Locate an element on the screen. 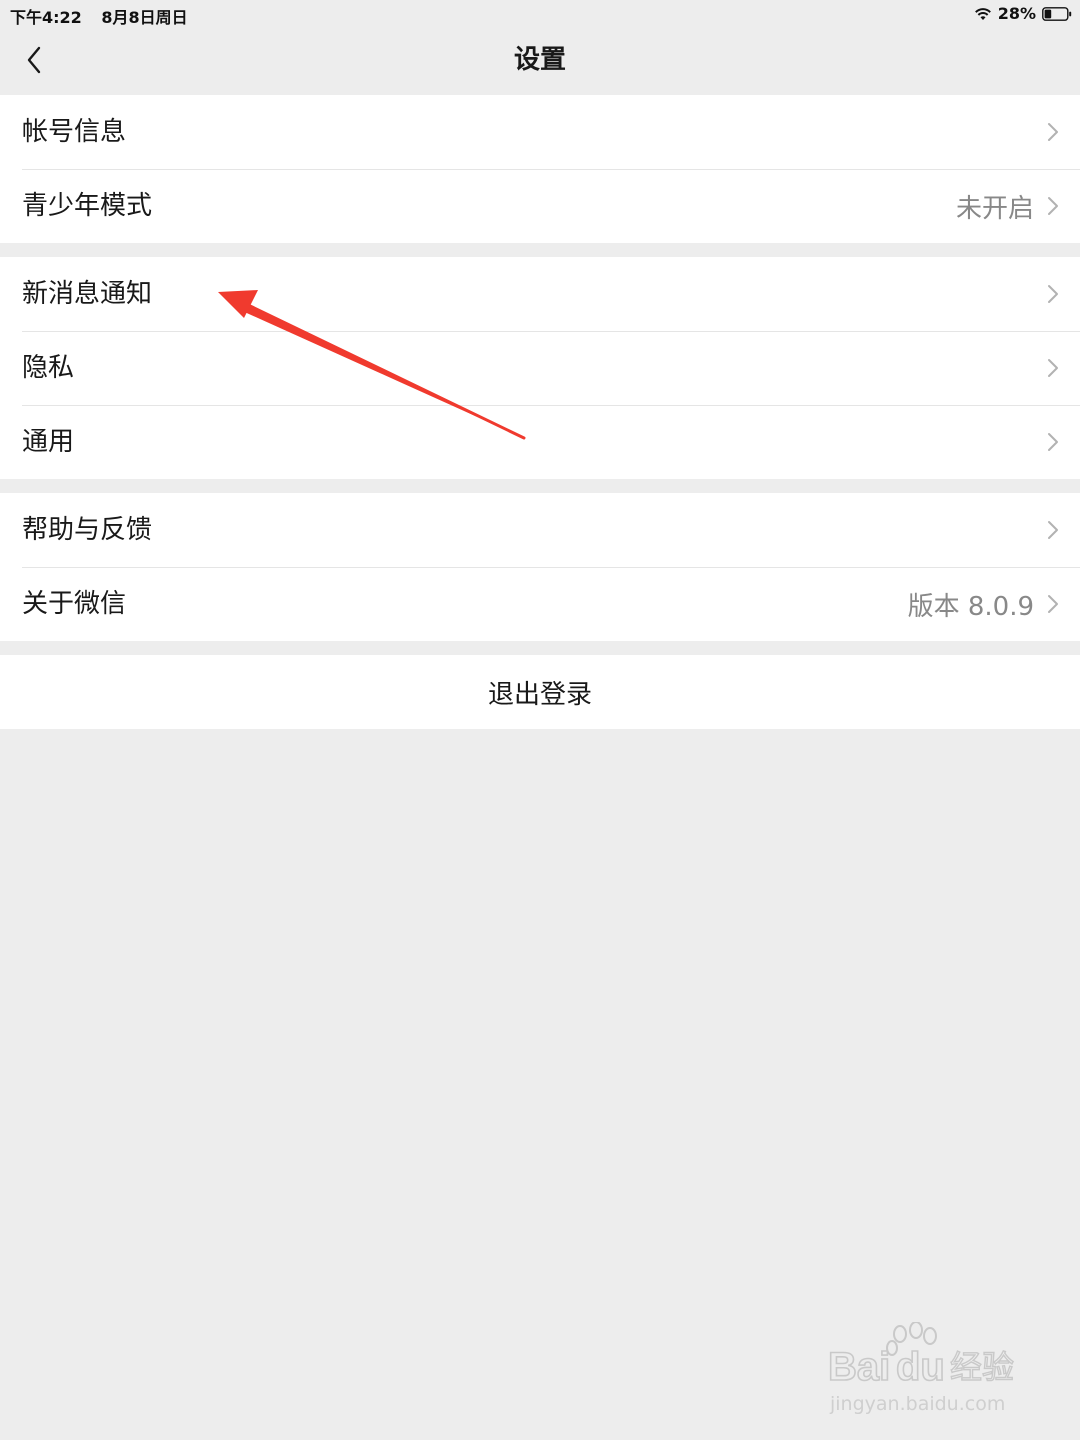 The width and height of the screenshot is (1080, 1440). row-label: 帐号信息 is located at coordinates (74, 132).